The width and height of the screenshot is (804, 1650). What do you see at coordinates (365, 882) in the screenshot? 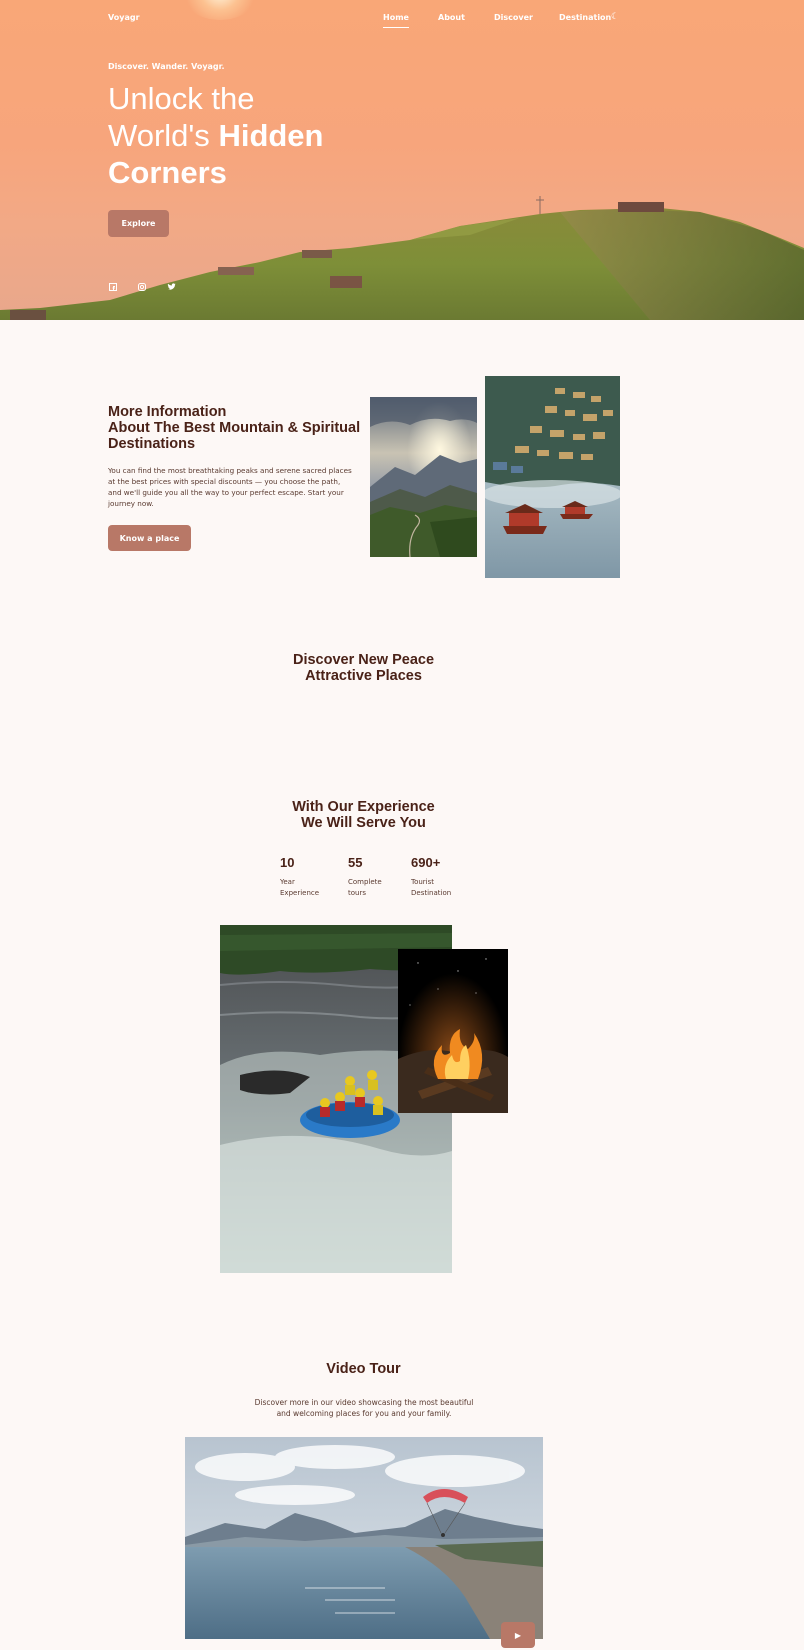
I see `stat-label-line1: Complete` at bounding box center [365, 882].